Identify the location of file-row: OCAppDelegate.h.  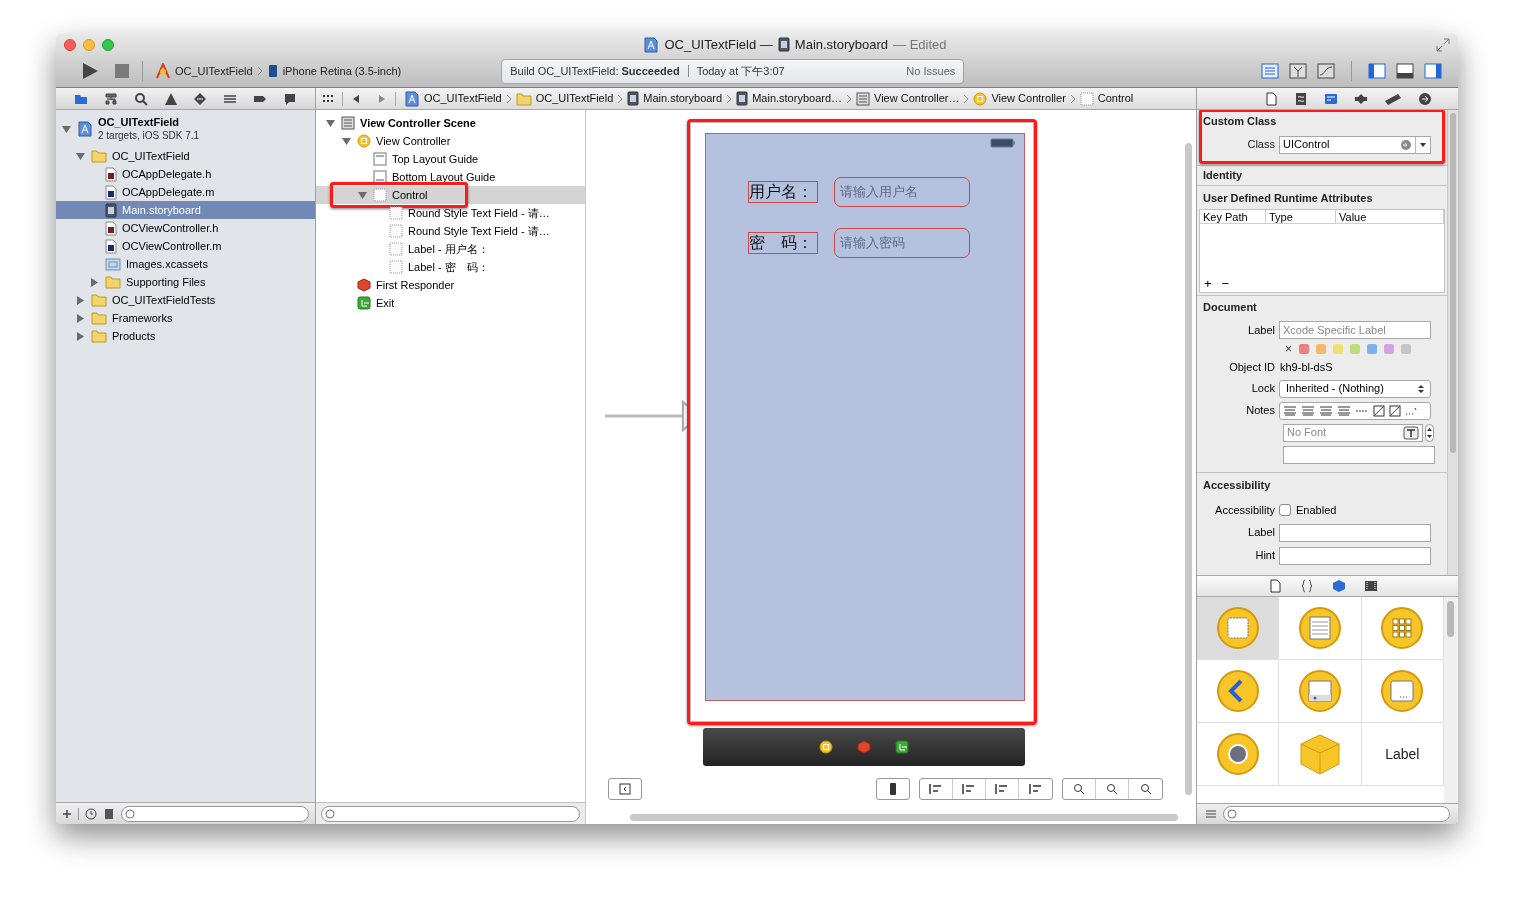
(185, 174).